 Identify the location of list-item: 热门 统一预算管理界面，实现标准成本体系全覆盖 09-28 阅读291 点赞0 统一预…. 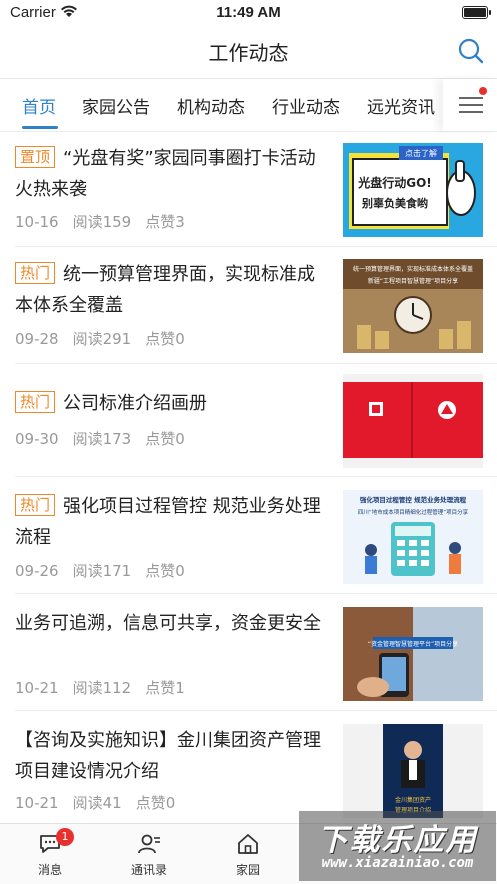
(248, 305).